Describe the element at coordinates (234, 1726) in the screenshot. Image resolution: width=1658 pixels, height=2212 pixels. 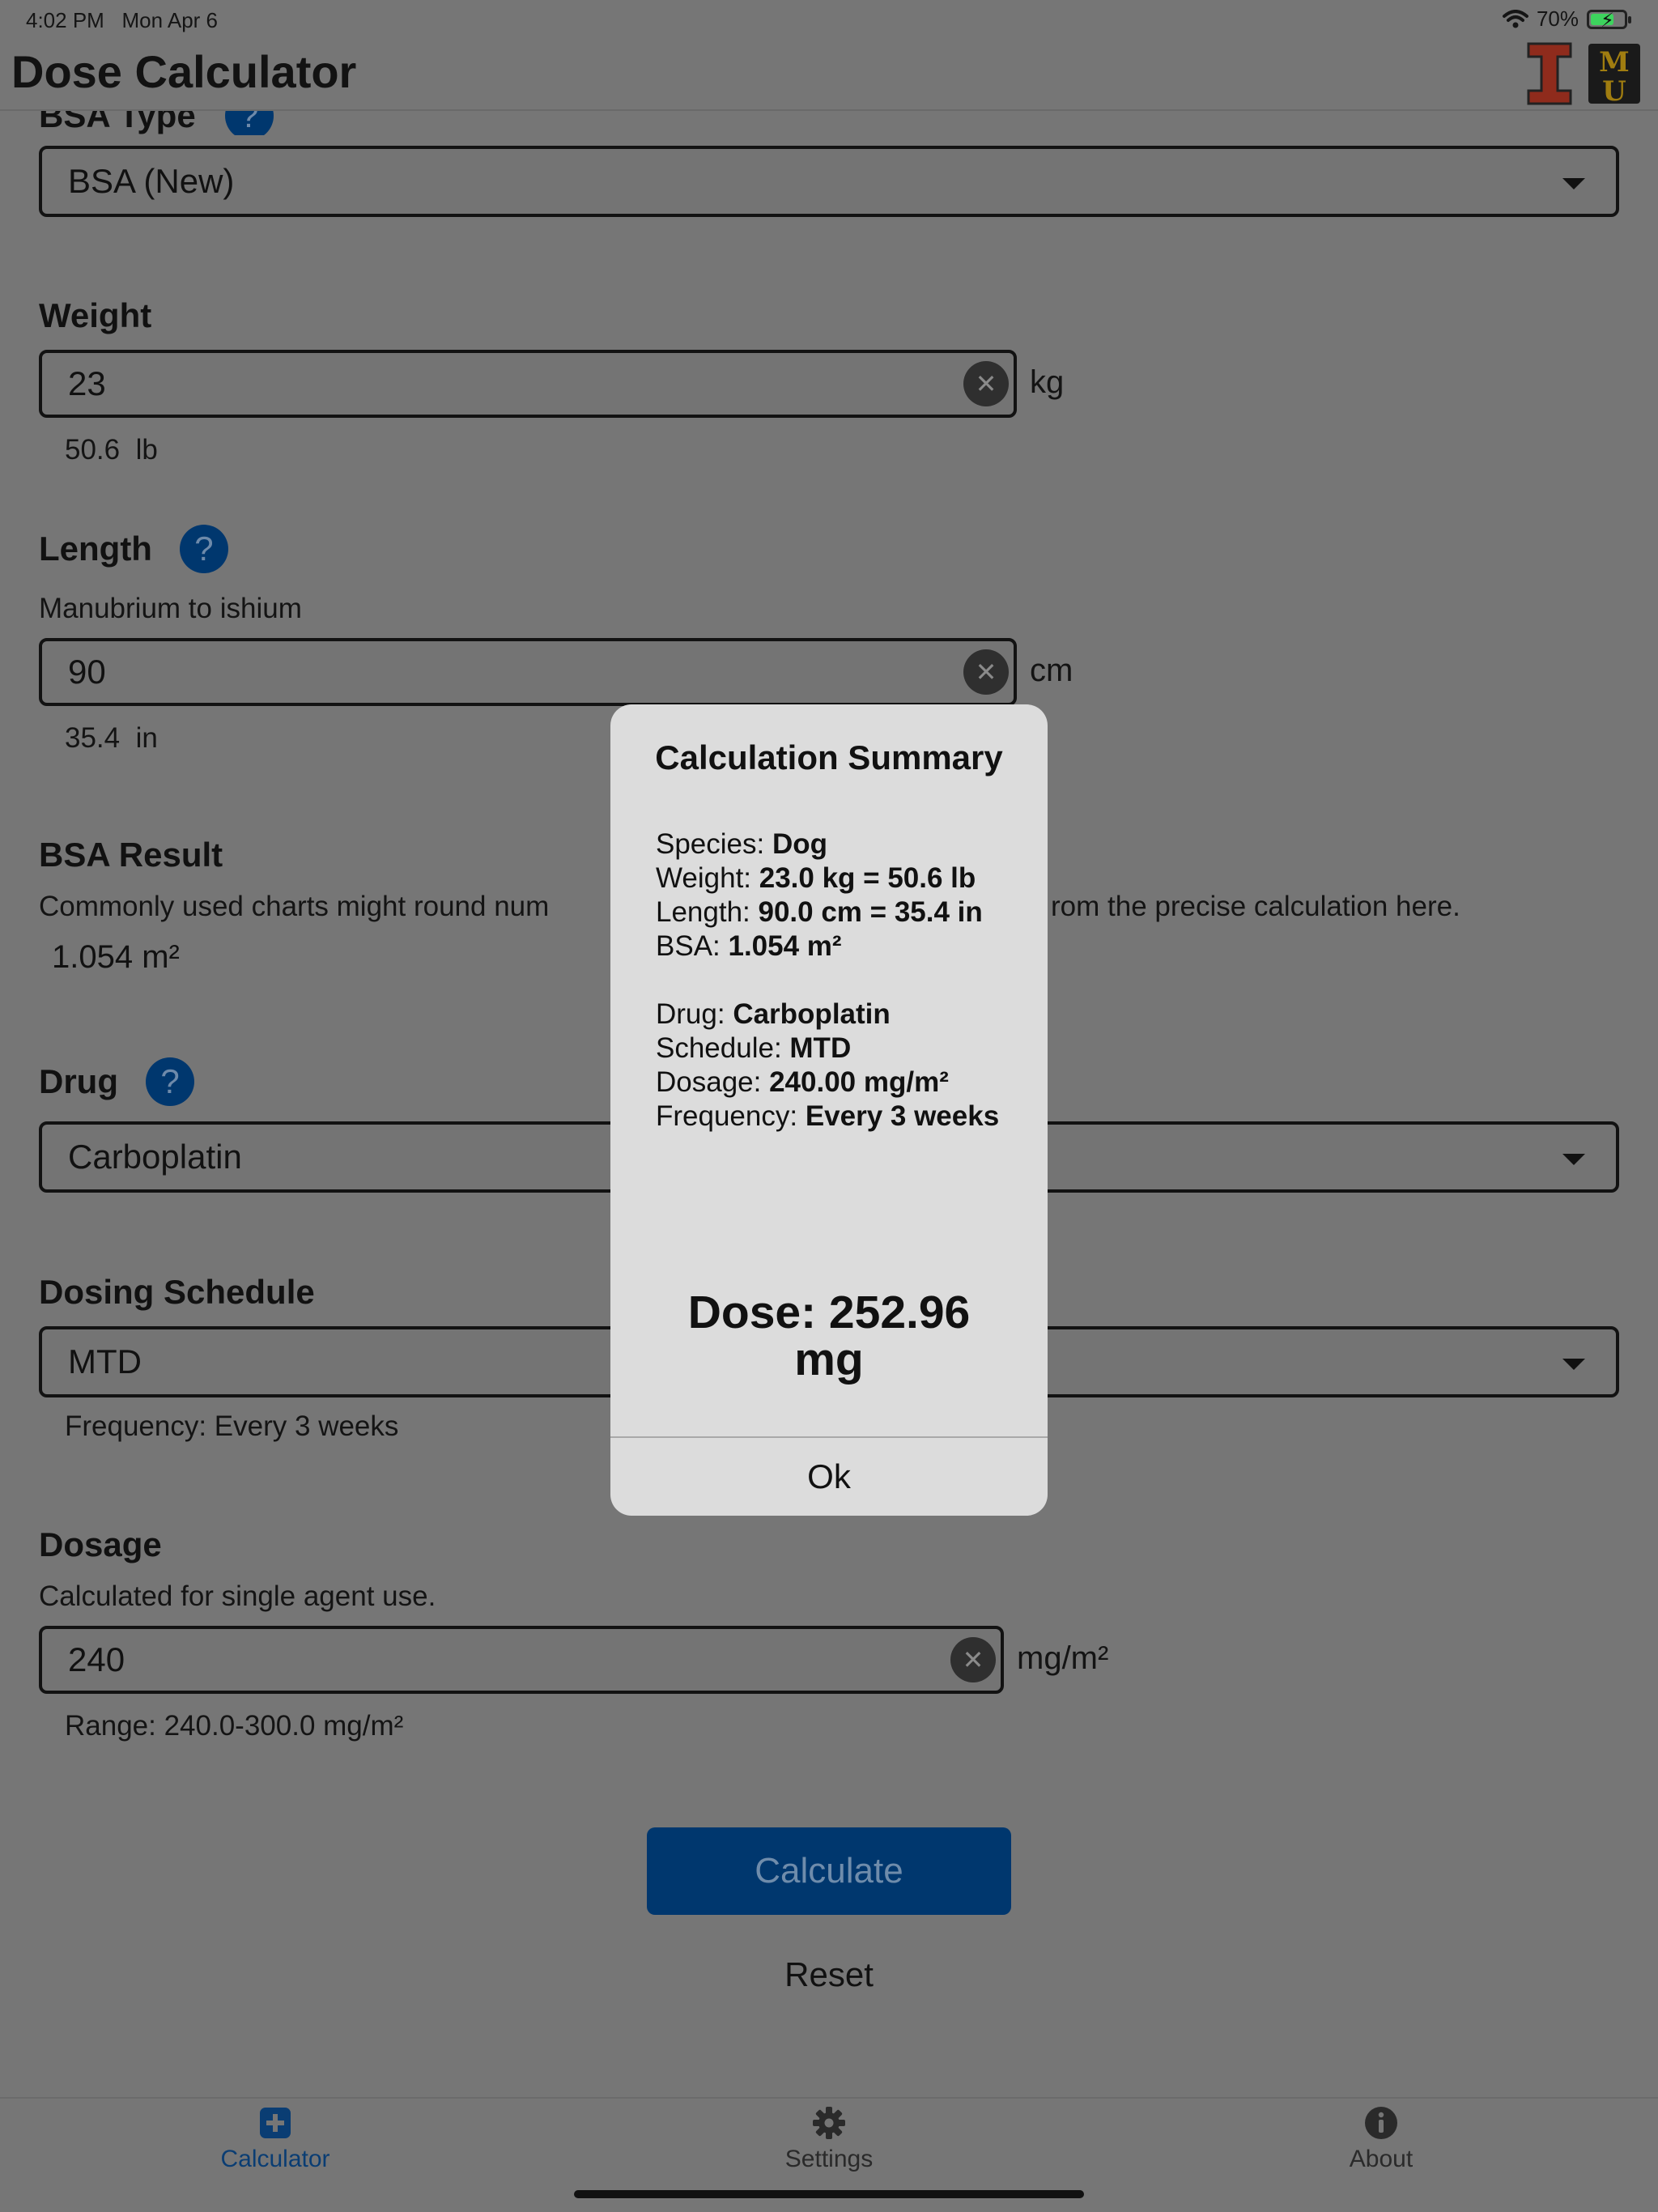
I see `dosage-range: Range: 240.0-300.0 mg/m²` at that location.